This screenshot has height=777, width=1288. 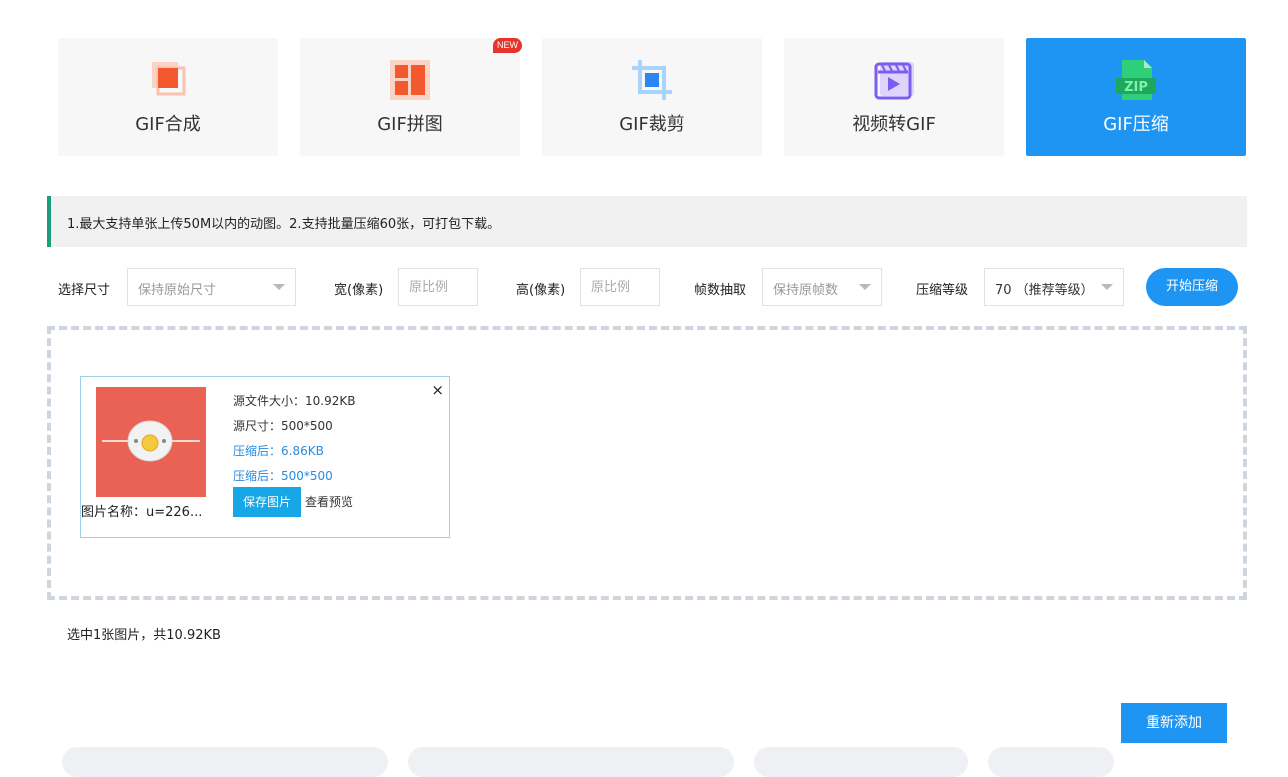 I want to click on tab-video-to-gif: 视频转GIF, so click(x=894, y=97).